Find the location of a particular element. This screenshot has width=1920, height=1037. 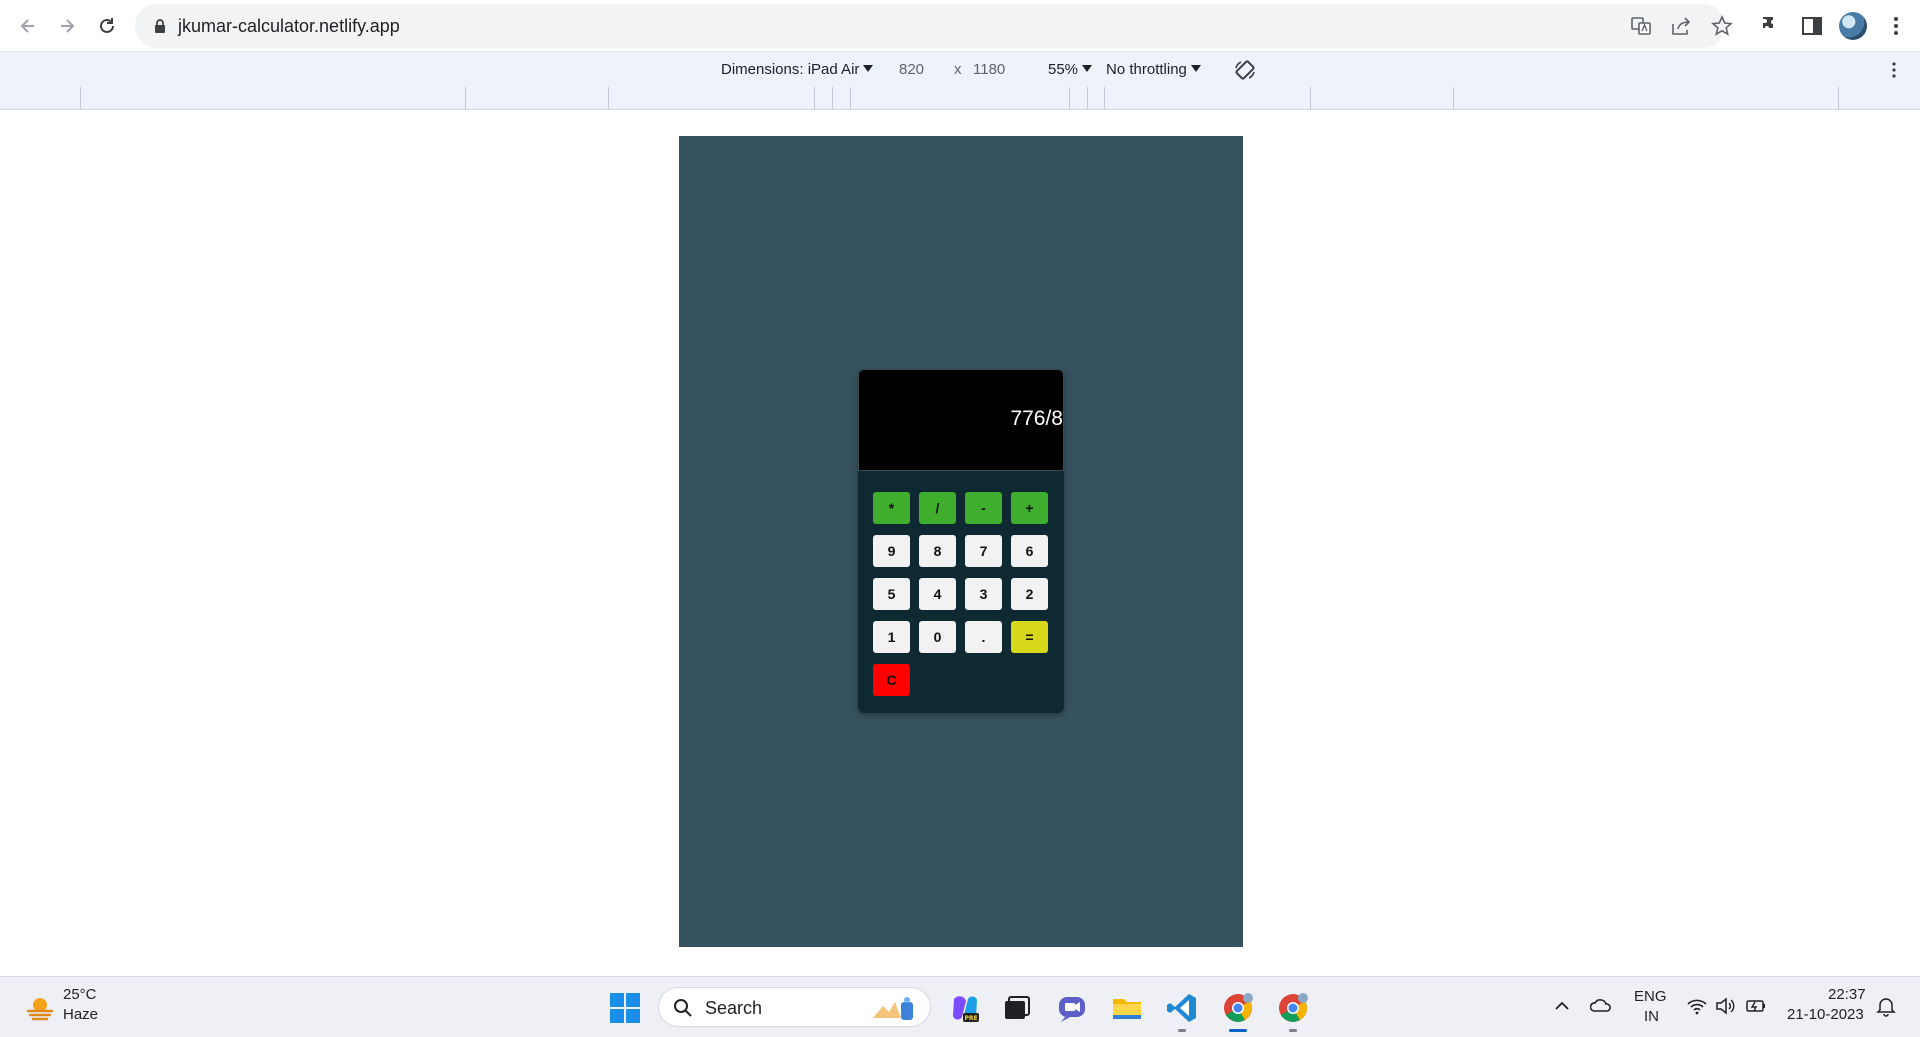

back-button is located at coordinates (28, 26).